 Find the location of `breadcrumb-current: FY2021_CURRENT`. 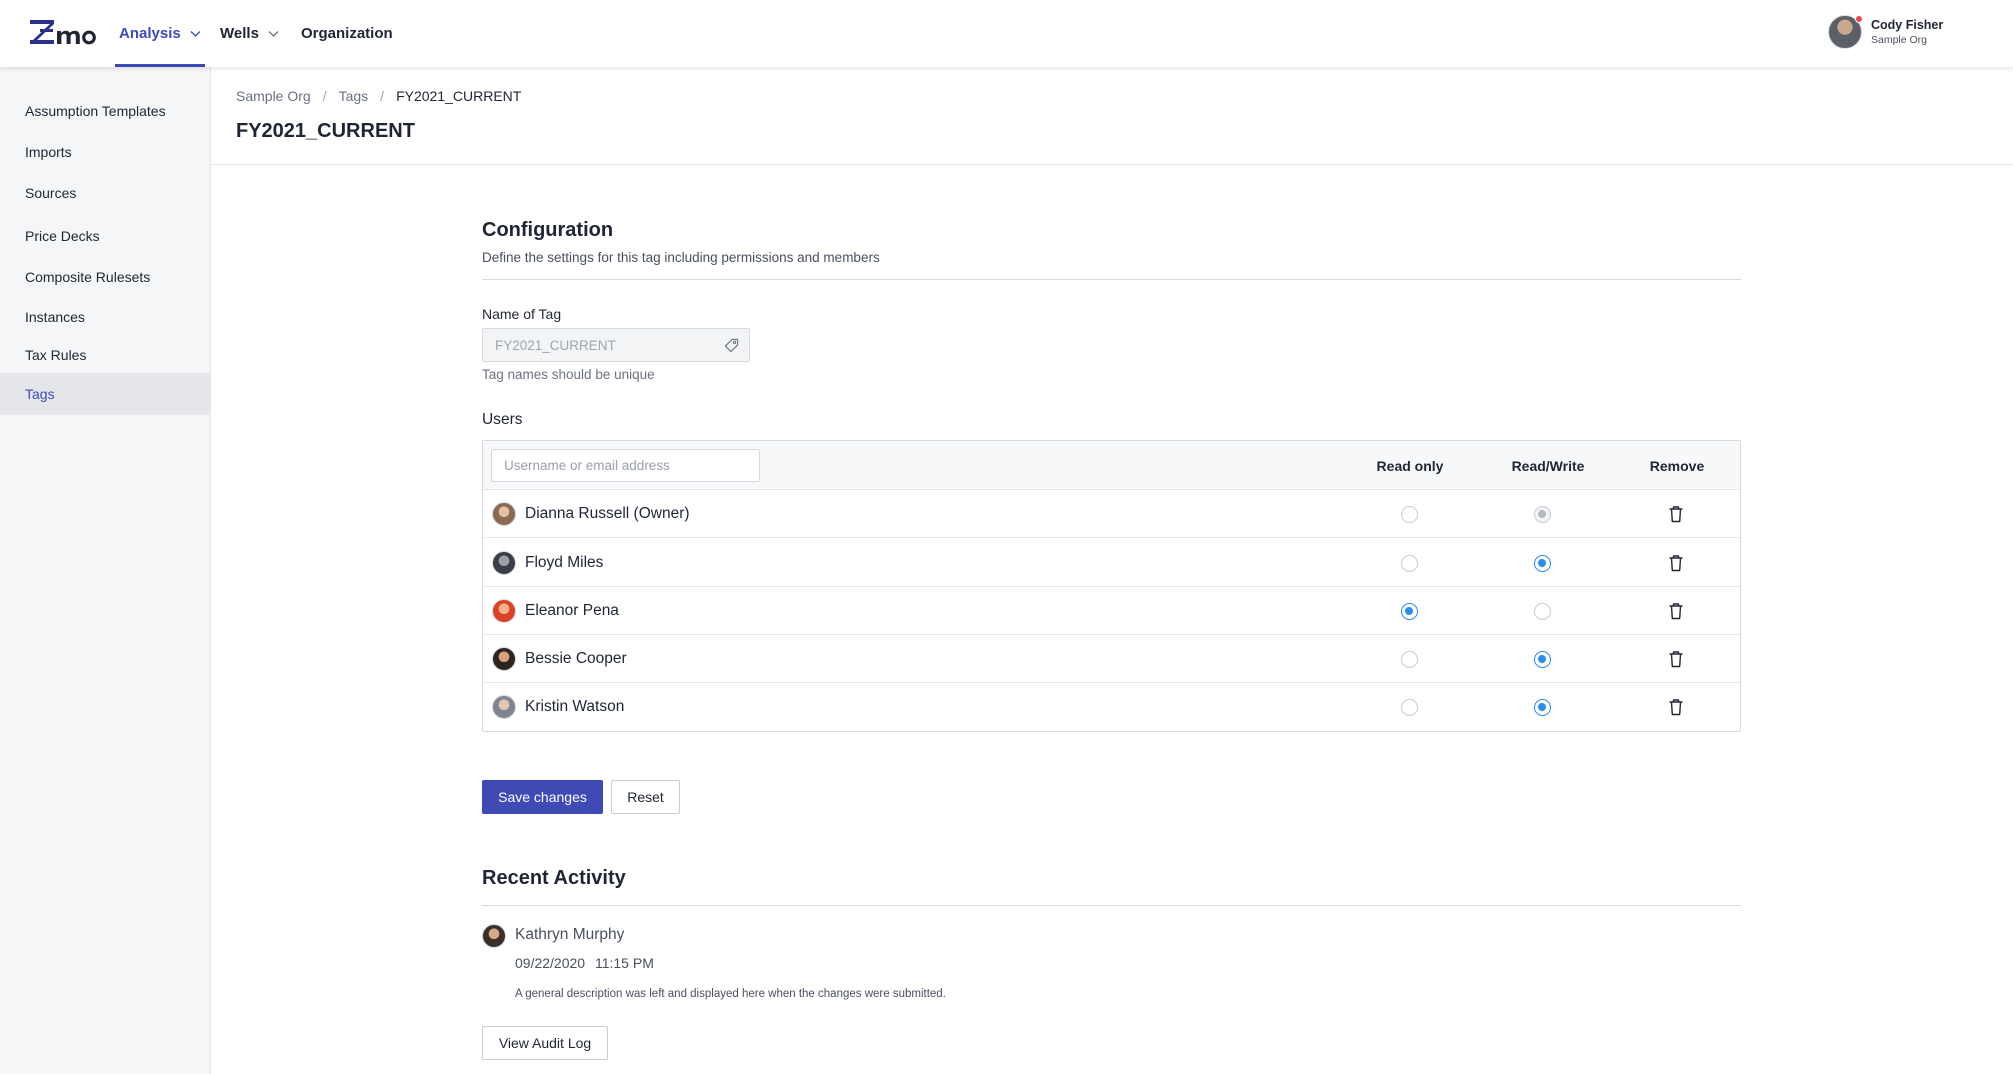

breadcrumb-current: FY2021_CURRENT is located at coordinates (459, 96).